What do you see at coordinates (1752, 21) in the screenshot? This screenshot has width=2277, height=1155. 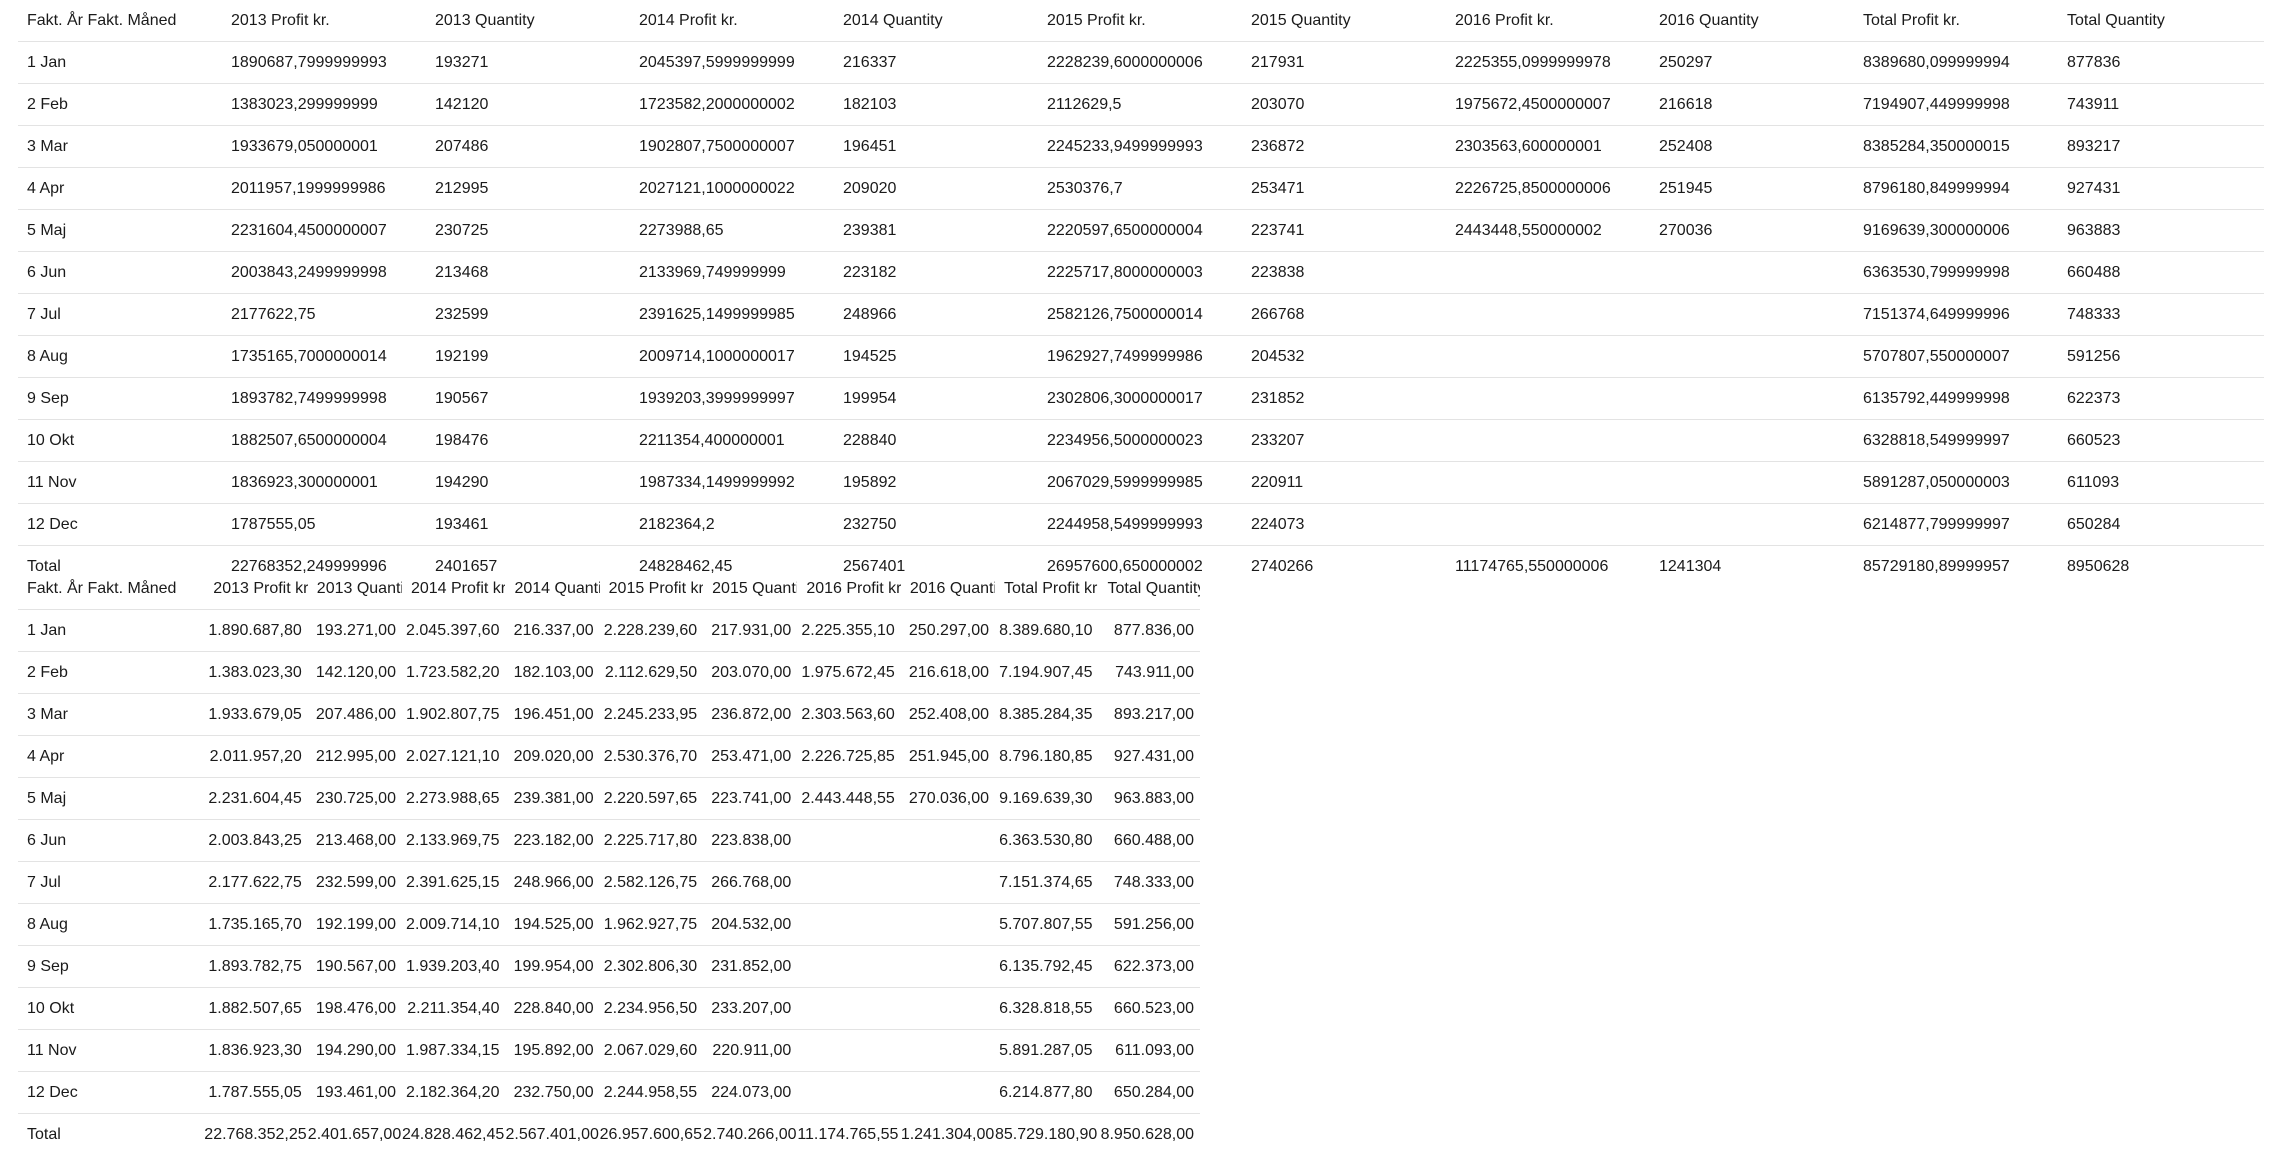 I see `column-header: 2016 Quantity` at bounding box center [1752, 21].